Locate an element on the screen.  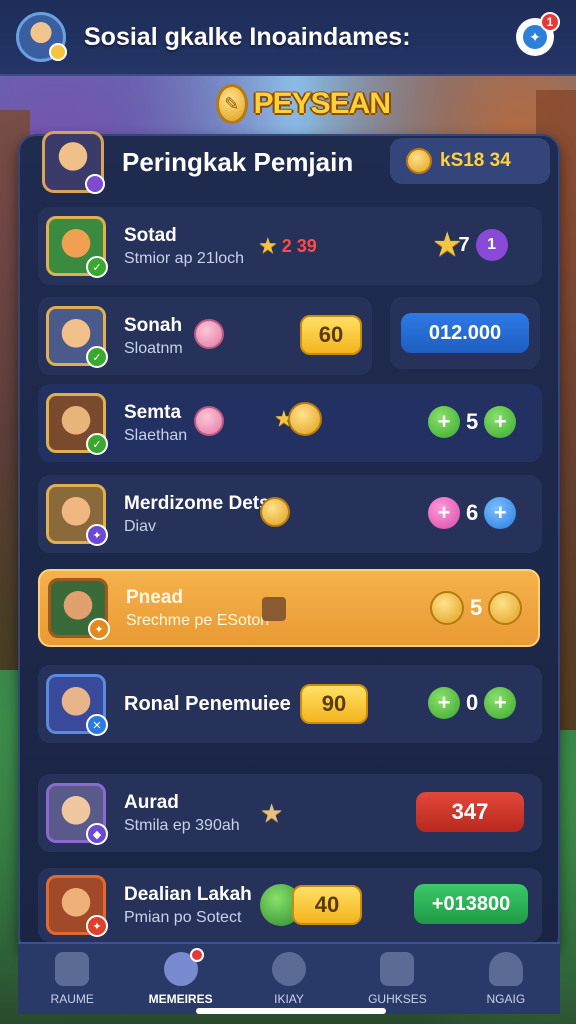
coin-balance: kS18 34 is located at coordinates (470, 161).